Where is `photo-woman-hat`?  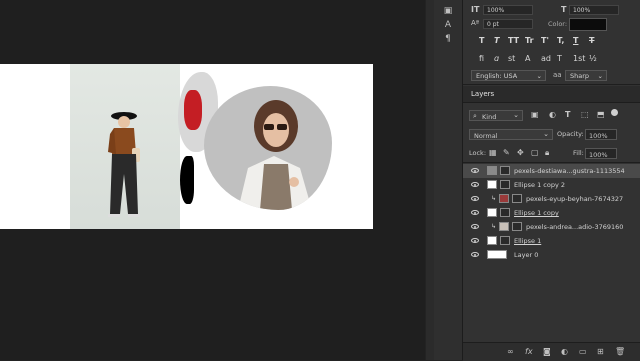
photo-woman-hat is located at coordinates (125, 146).